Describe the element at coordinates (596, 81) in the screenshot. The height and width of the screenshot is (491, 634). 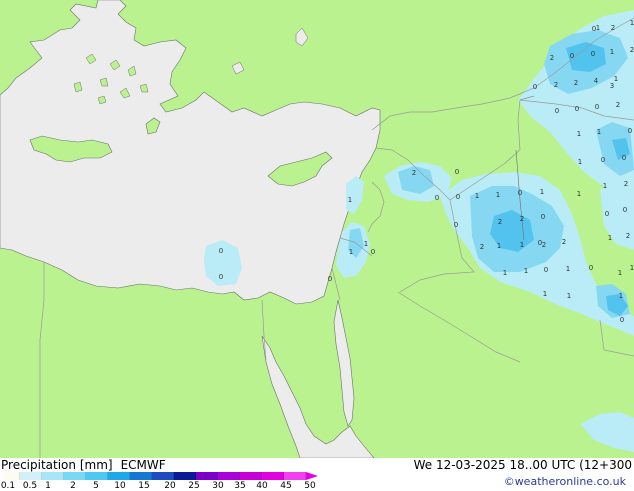
I see `precip-value-label: 4` at that location.